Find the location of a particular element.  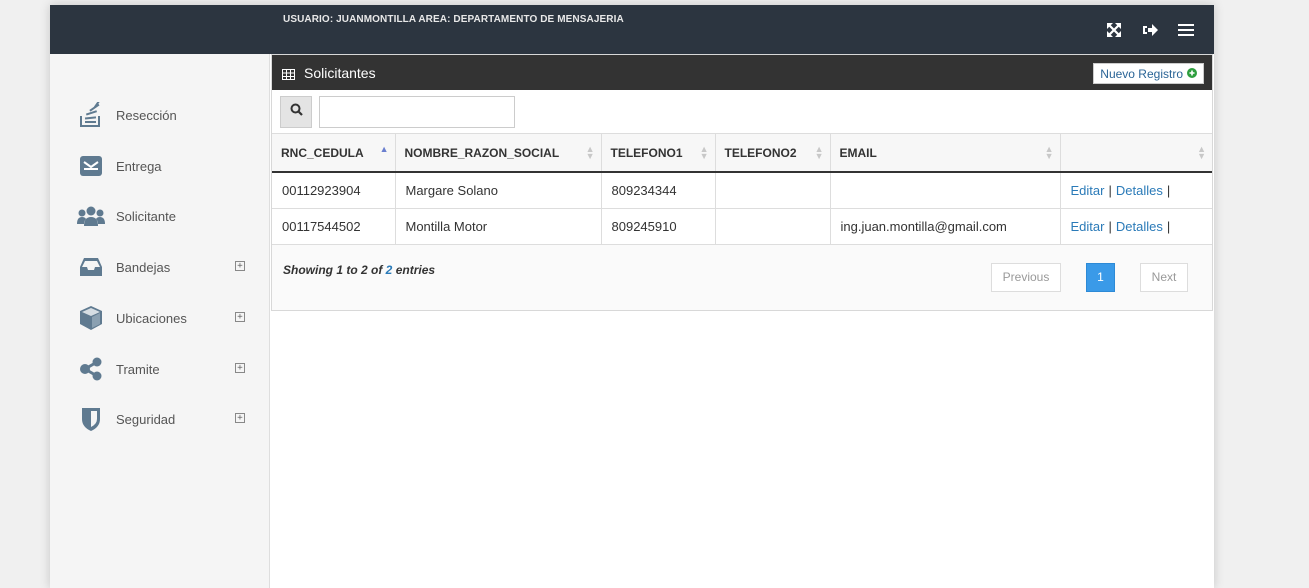

search-button is located at coordinates (296, 112).